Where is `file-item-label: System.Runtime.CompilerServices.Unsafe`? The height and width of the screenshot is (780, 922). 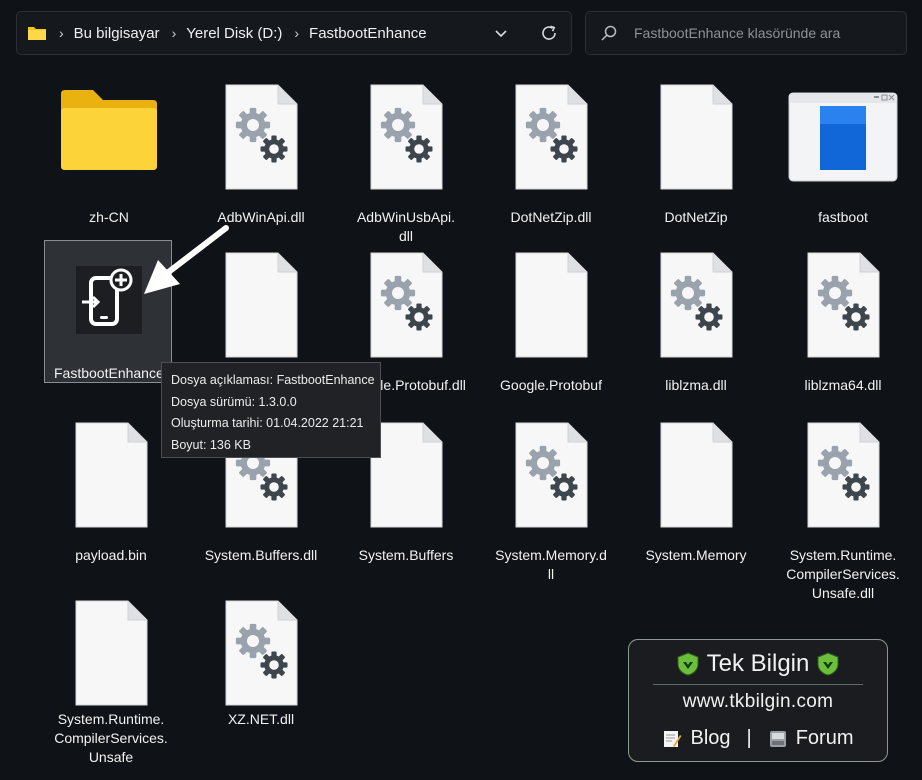
file-item-label: System.Runtime.CompilerServices.Unsafe is located at coordinates (111, 738).